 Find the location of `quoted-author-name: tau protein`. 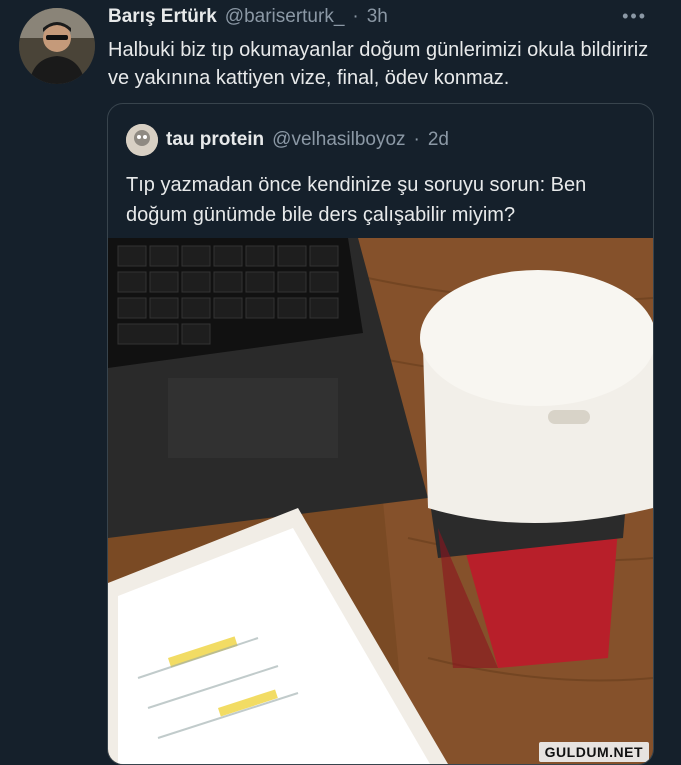

quoted-author-name: tau protein is located at coordinates (215, 139).